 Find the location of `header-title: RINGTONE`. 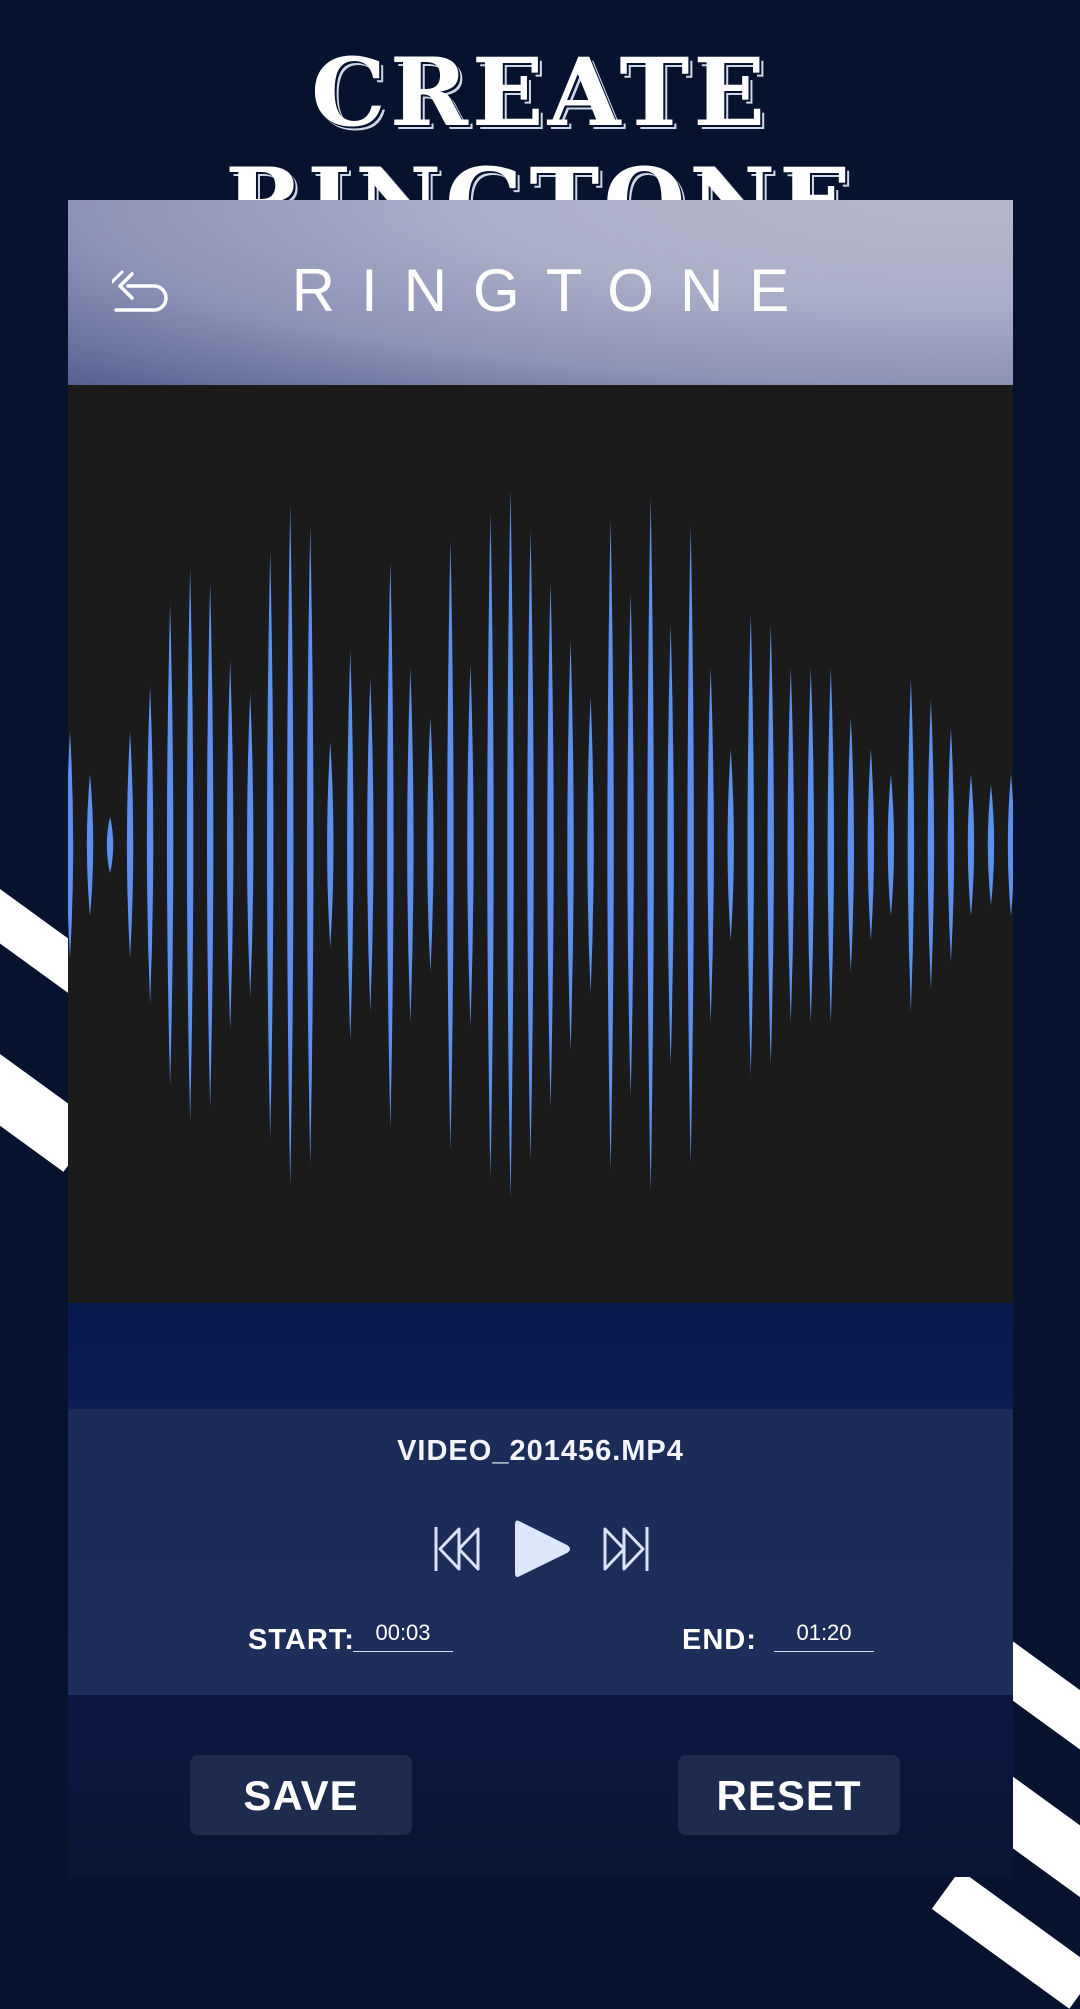

header-title: RINGTONE is located at coordinates (553, 290).